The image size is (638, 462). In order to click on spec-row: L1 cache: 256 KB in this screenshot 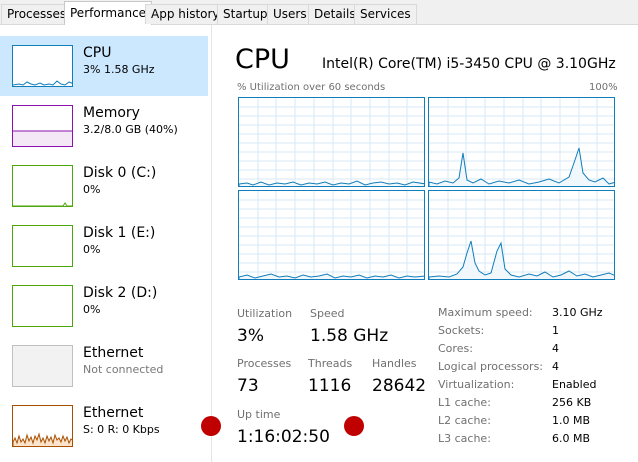, I will do `click(520, 403)`.